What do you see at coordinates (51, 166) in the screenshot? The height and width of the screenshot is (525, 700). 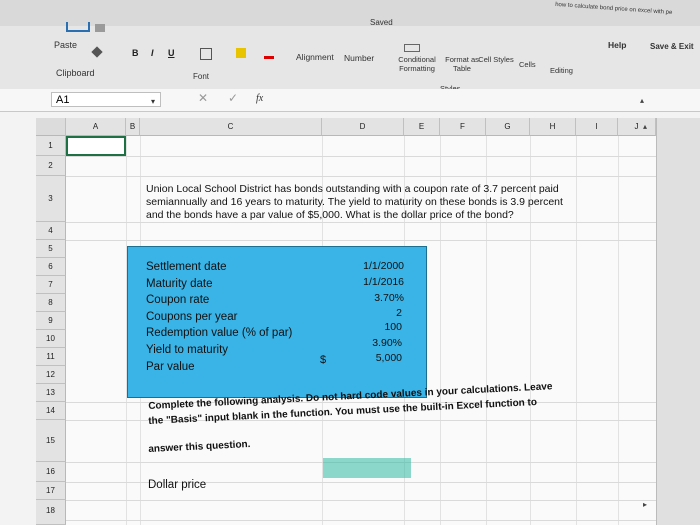 I see `row-header: 2` at bounding box center [51, 166].